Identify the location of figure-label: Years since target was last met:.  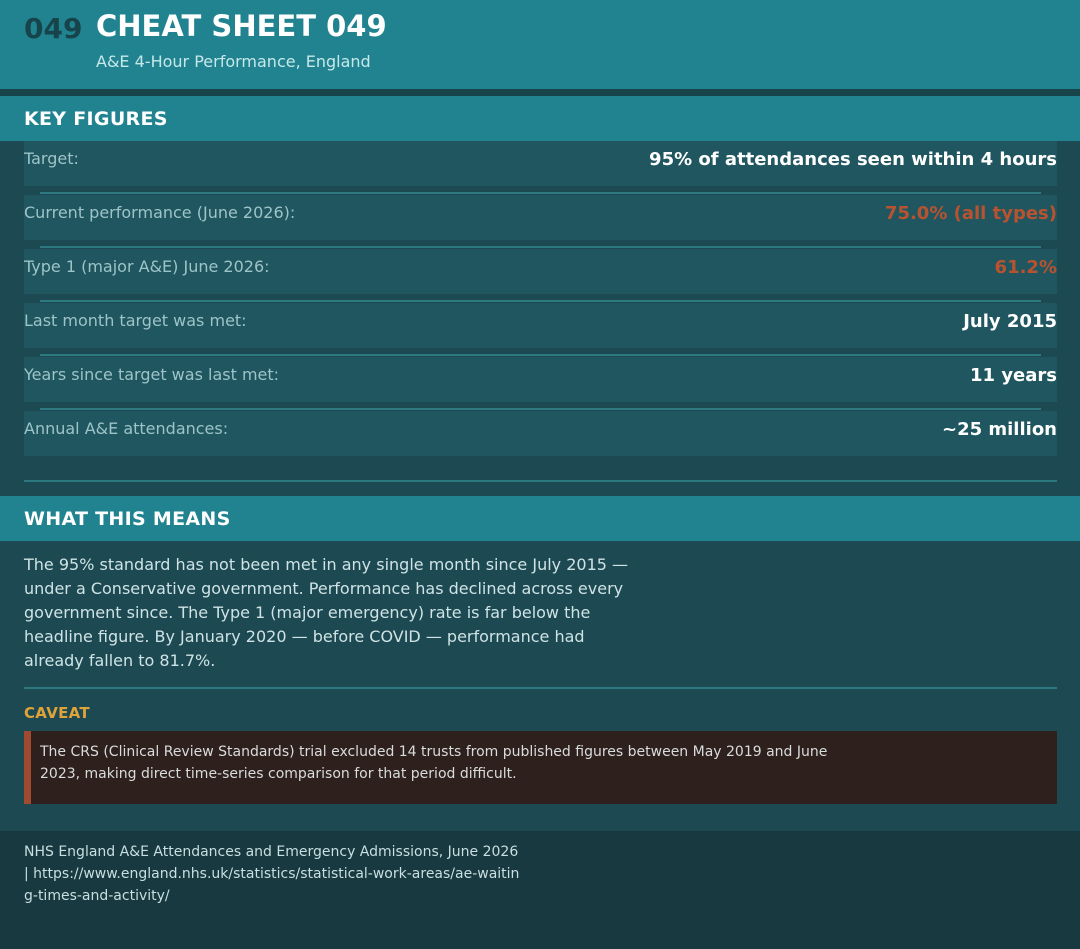
(152, 374).